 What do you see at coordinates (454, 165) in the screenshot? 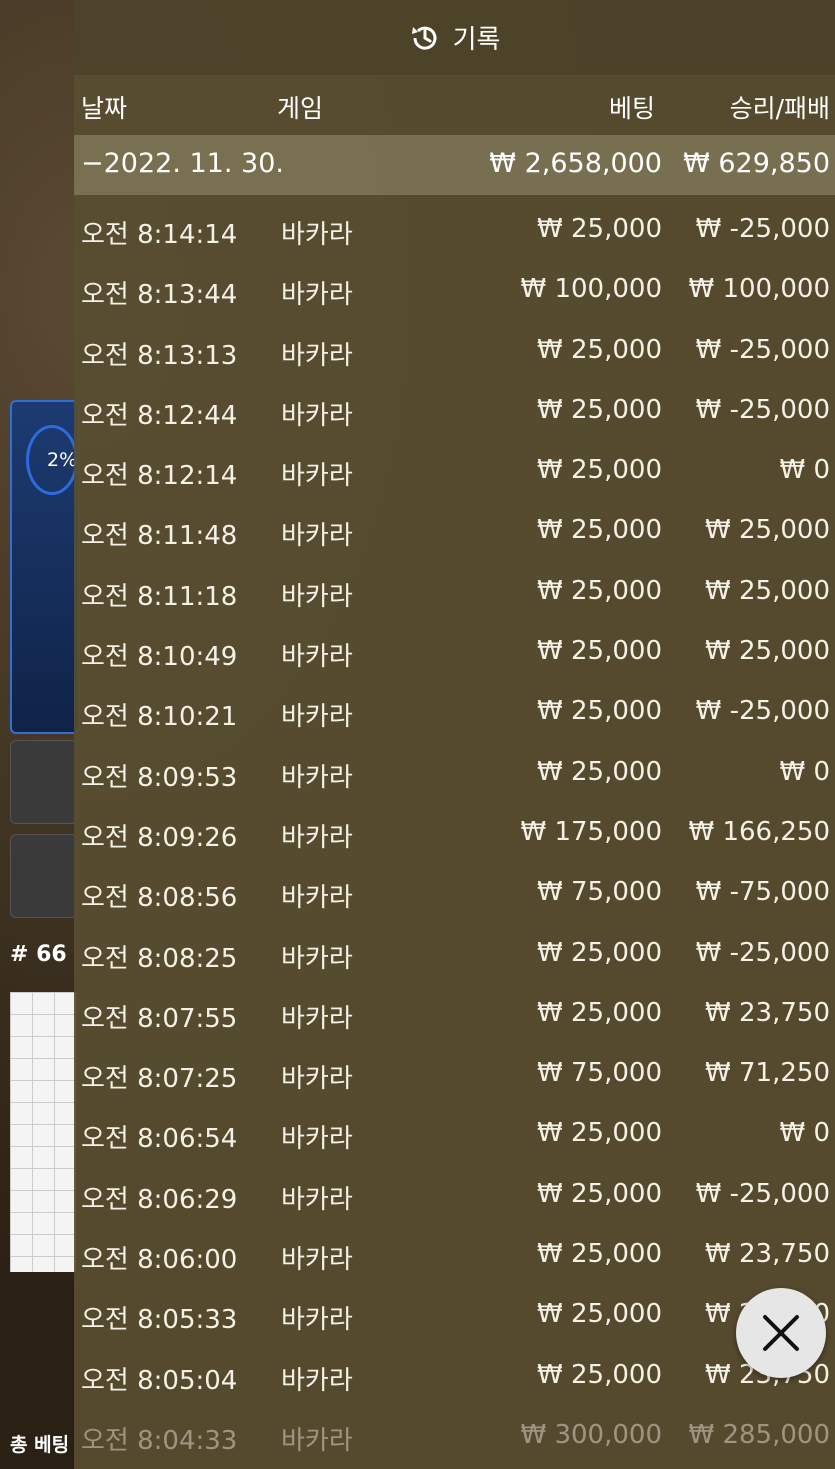
I see `date-group-row: −2022. 11. 30. ₩ 2,658,000 ₩ 629,850` at bounding box center [454, 165].